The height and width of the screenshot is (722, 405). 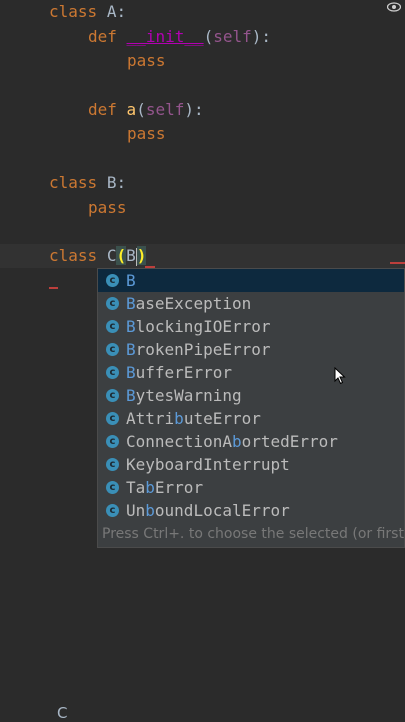 What do you see at coordinates (251, 395) in the screenshot?
I see `completion-item: c BytesWarning` at bounding box center [251, 395].